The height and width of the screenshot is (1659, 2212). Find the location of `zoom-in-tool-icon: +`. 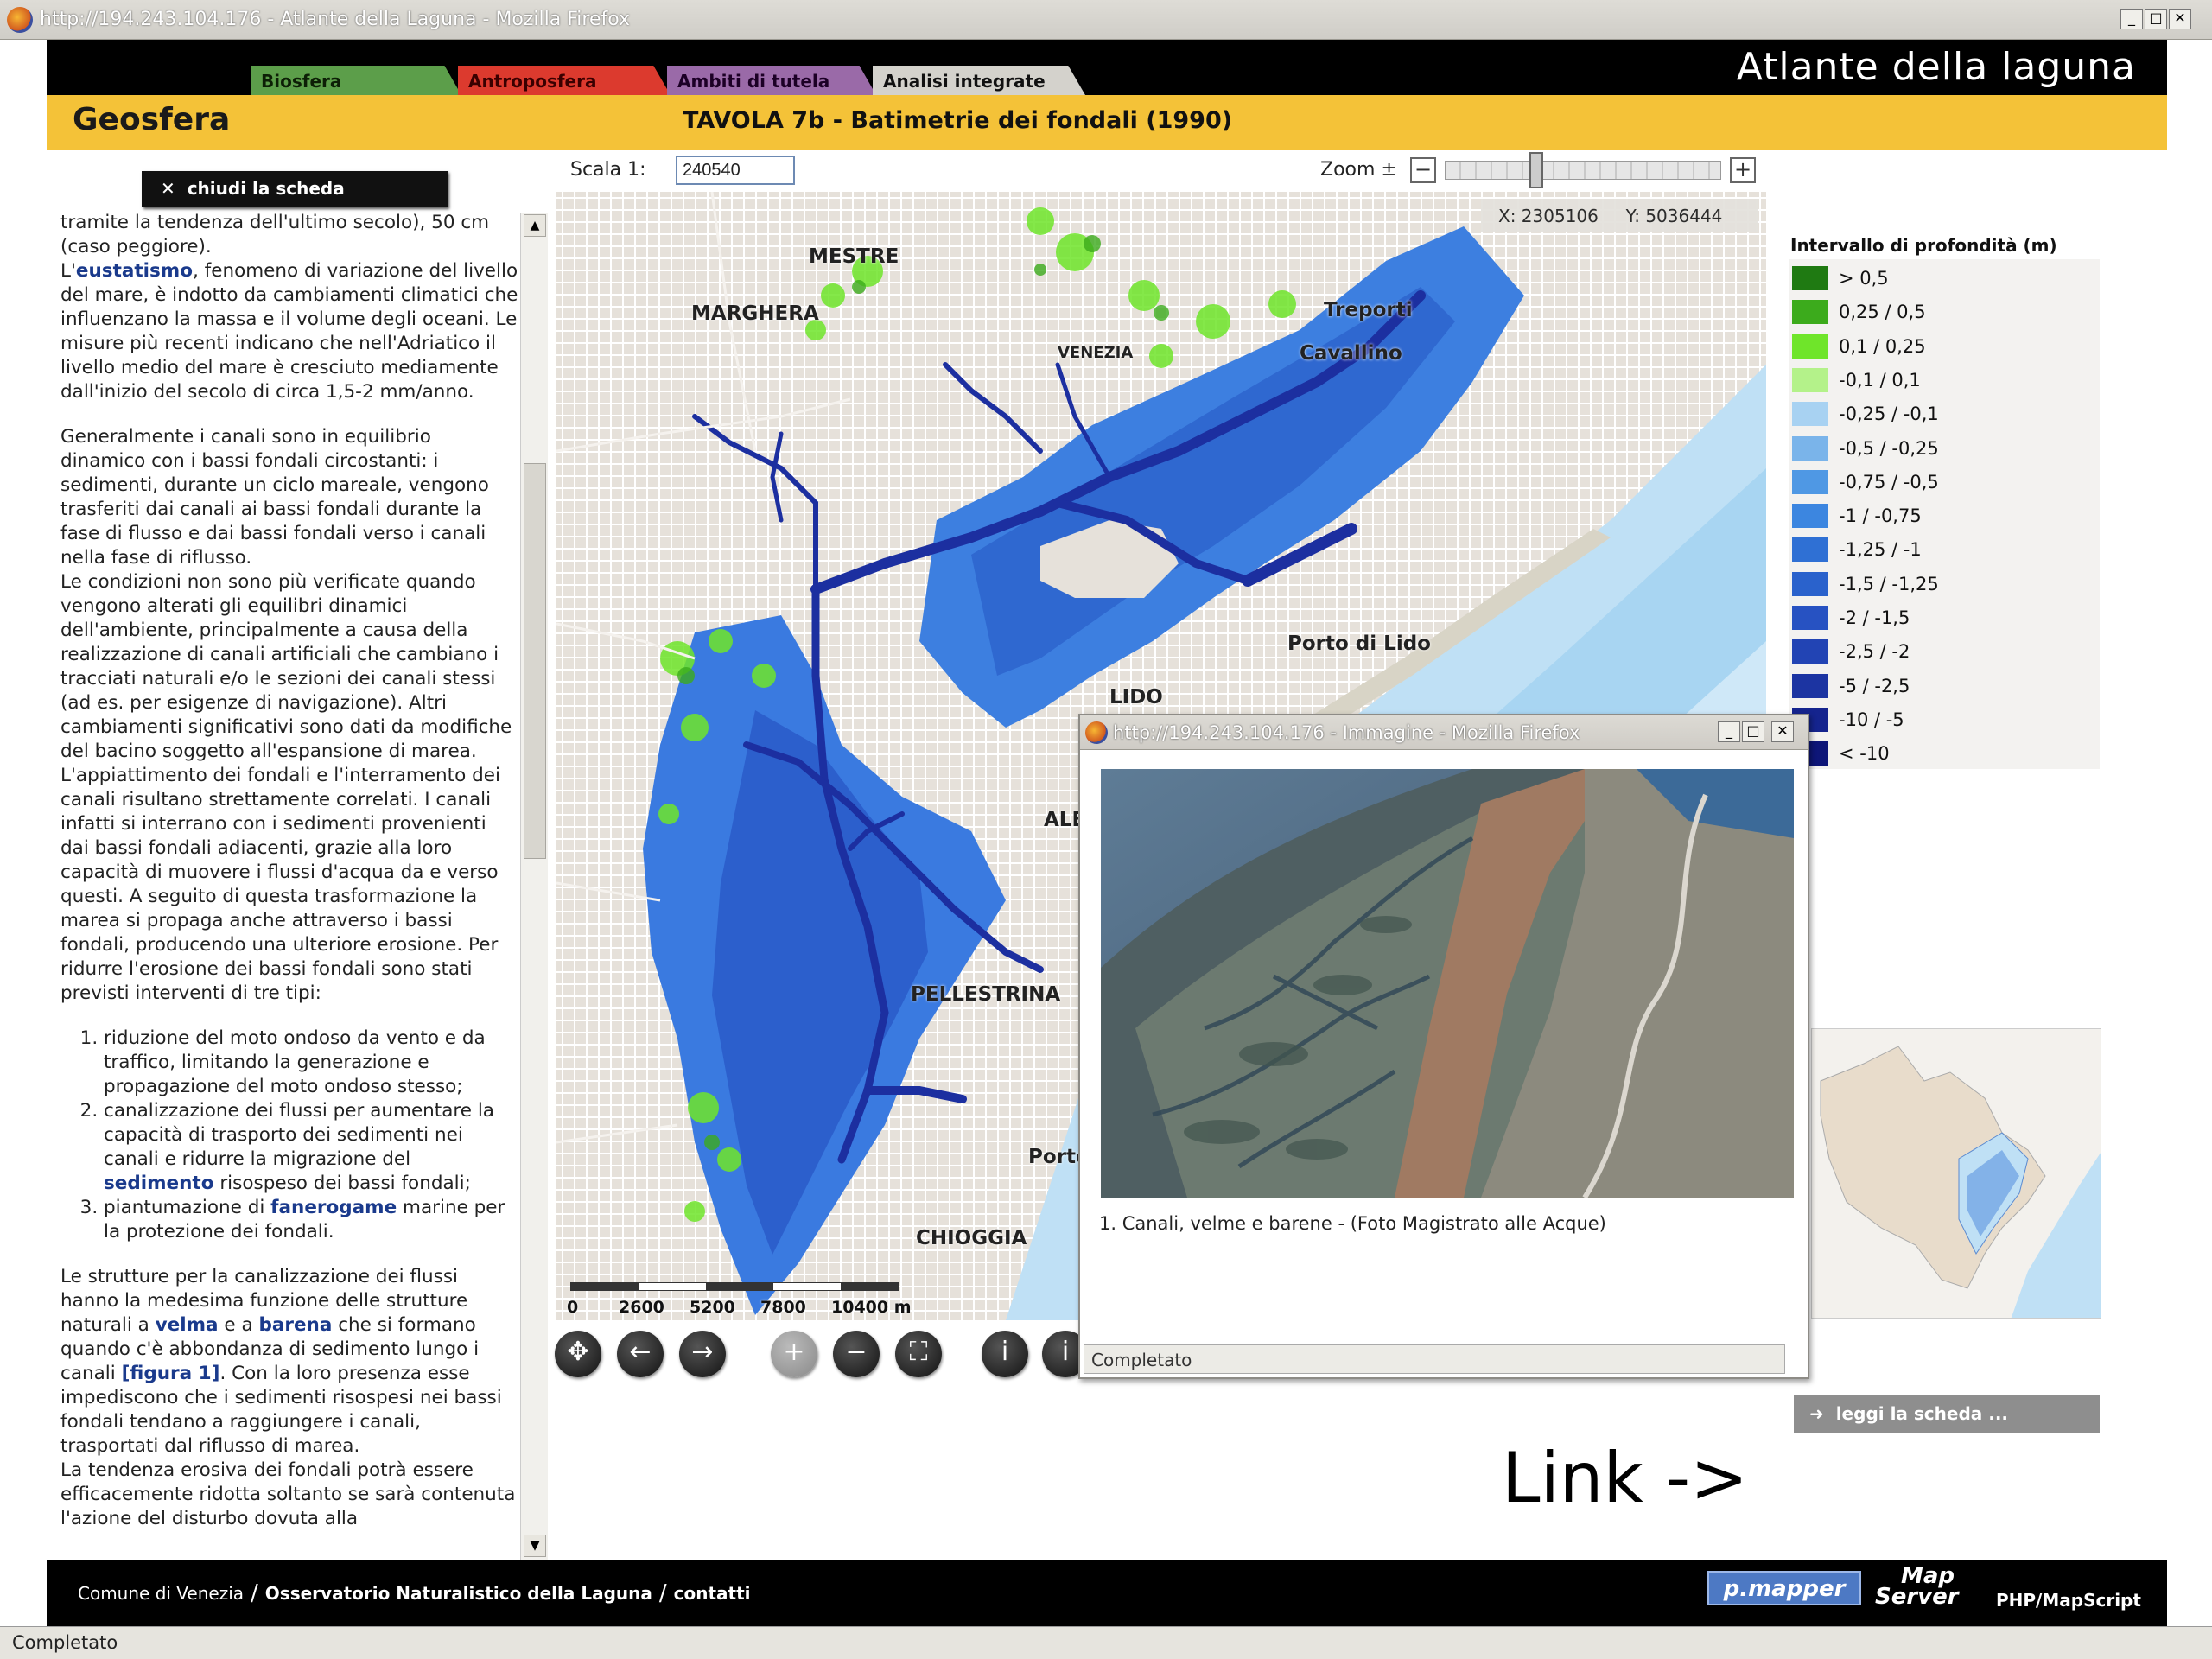

zoom-in-tool-icon: + is located at coordinates (794, 1354).